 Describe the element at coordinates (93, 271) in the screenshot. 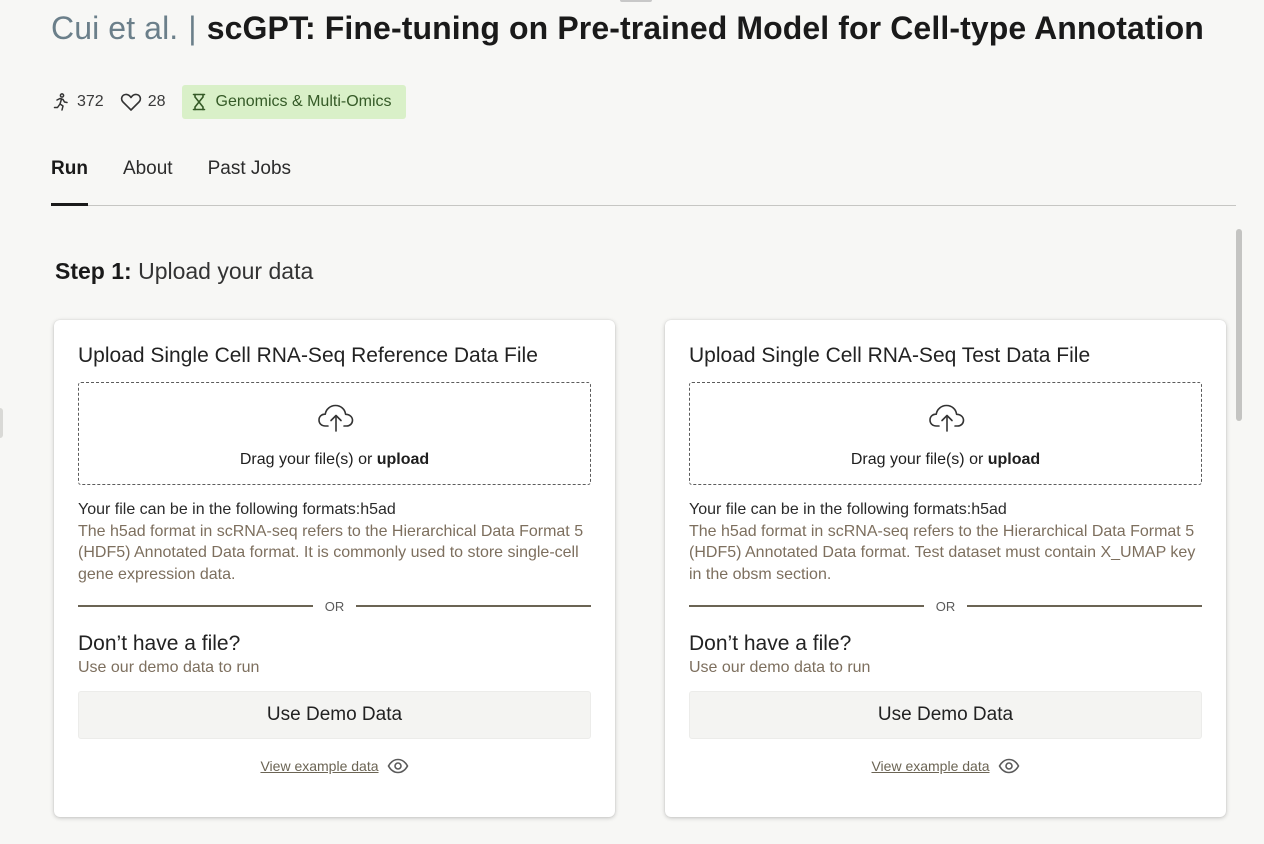

I see `step-prefix: Step 1:` at that location.